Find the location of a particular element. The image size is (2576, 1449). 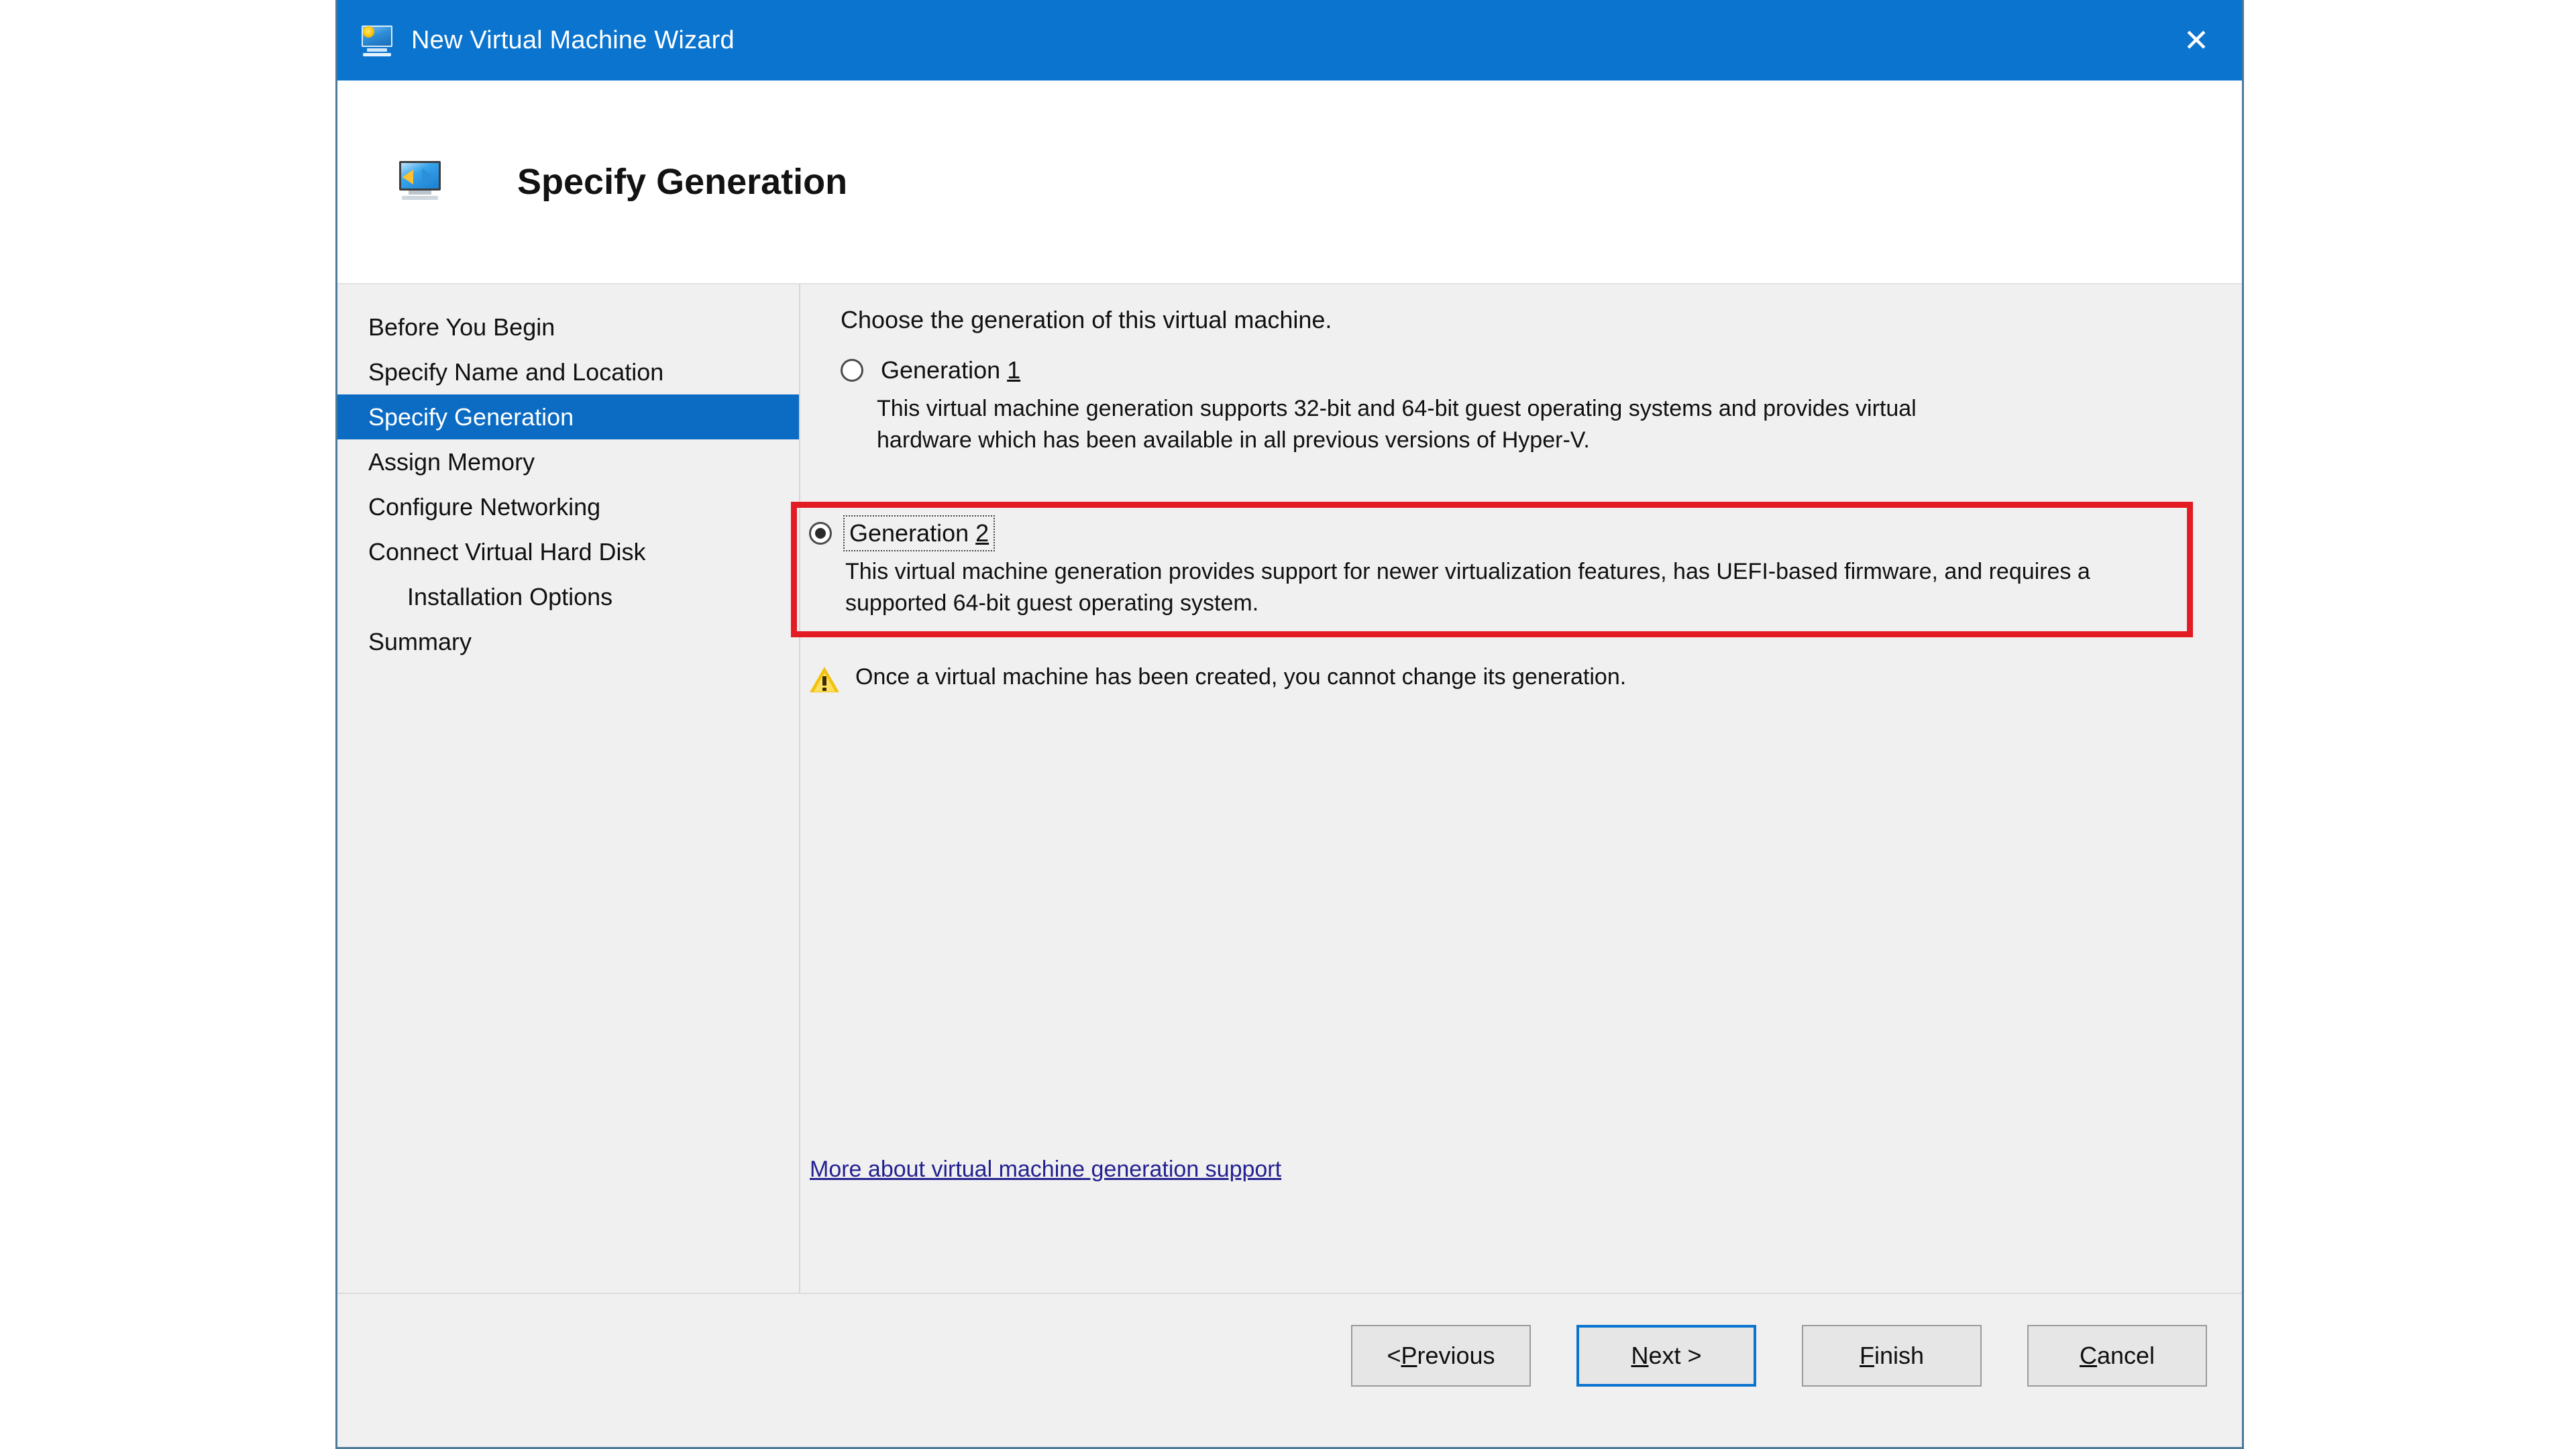

sidebar-item-label: Configure Networking is located at coordinates (484, 506).